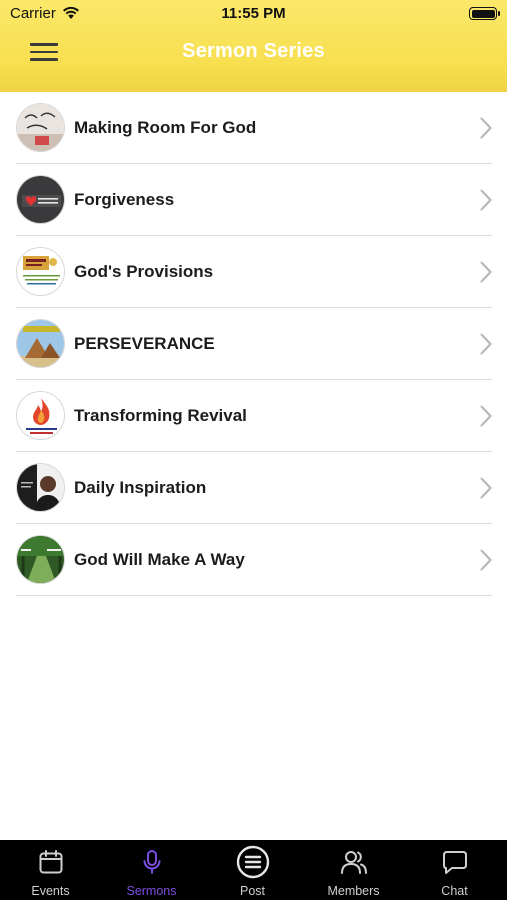 The image size is (507, 900). What do you see at coordinates (40, 487) in the screenshot?
I see `speaker-portrait-thumbnail` at bounding box center [40, 487].